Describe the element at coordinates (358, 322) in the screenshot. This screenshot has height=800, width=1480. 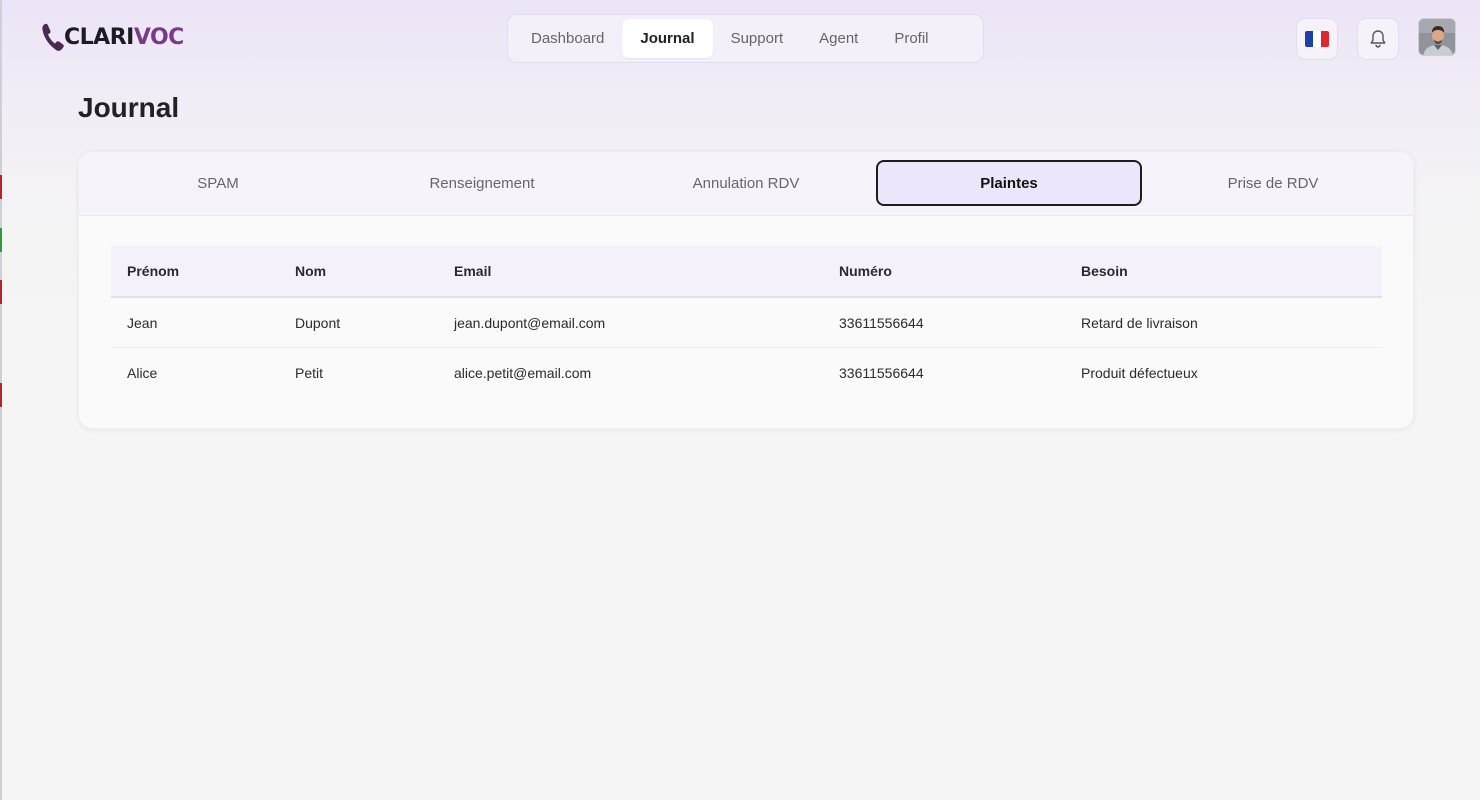
I see `cell-nom: Dupont` at that location.